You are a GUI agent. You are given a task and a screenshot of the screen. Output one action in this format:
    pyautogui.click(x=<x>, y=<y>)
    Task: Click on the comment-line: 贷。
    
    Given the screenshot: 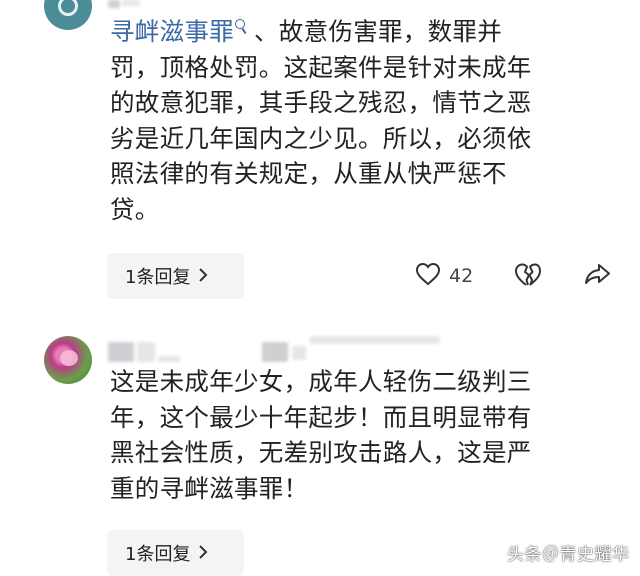 What is the action you would take?
    pyautogui.click(x=135, y=209)
    